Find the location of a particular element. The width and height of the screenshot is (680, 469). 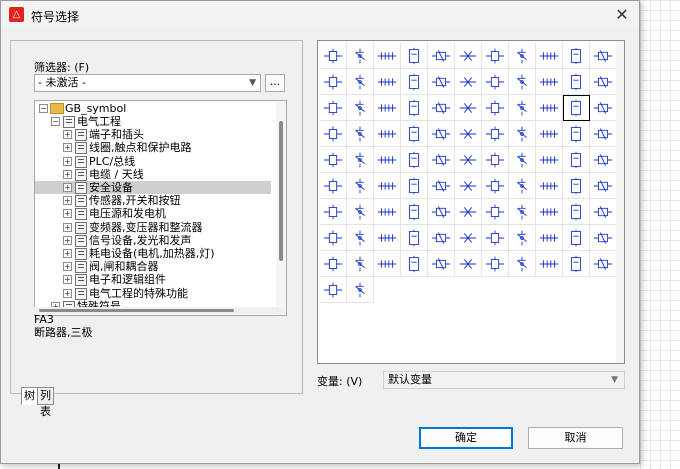

ok-button: 确定 is located at coordinates (466, 438).